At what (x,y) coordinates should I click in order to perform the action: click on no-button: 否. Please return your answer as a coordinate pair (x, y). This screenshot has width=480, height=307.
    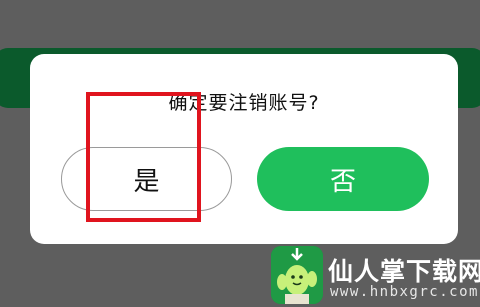
    Looking at the image, I should click on (343, 179).